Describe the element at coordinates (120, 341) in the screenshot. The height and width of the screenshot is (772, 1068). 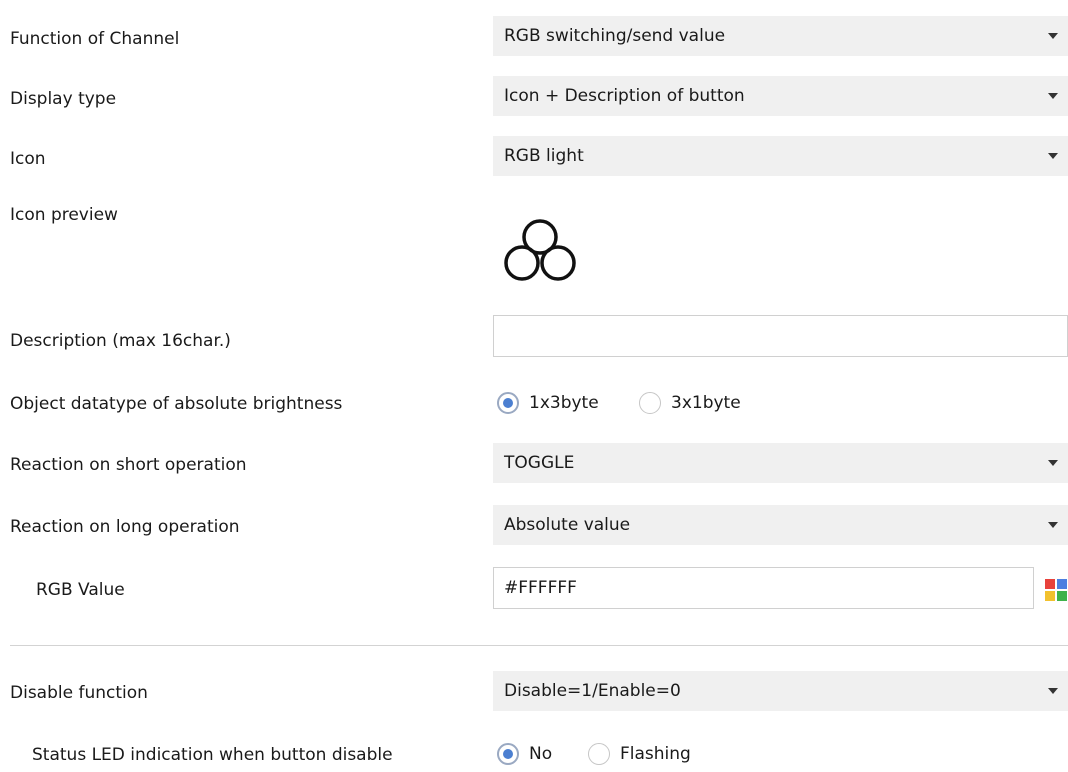
I see `description-label: Description (max 16char.)` at that location.